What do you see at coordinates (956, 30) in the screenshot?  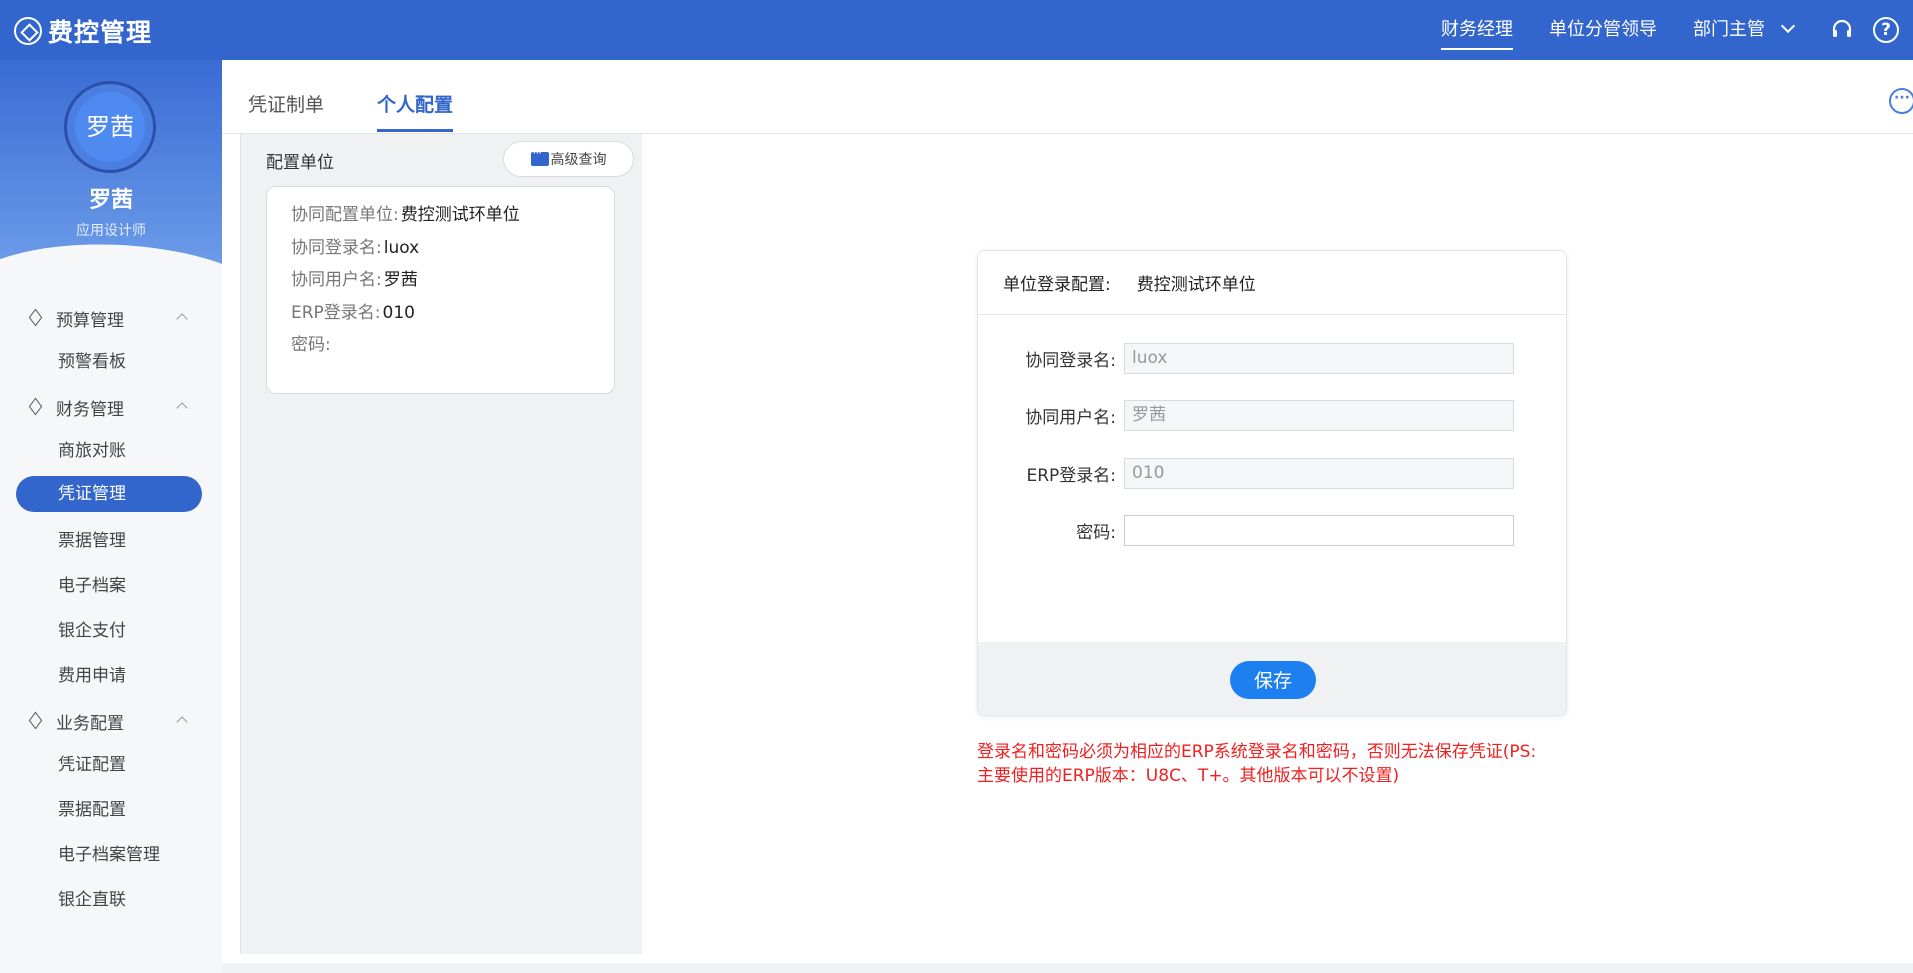 I see `top-bar: 费控管理 财务经理 单位分管领导 部门主管 ?` at bounding box center [956, 30].